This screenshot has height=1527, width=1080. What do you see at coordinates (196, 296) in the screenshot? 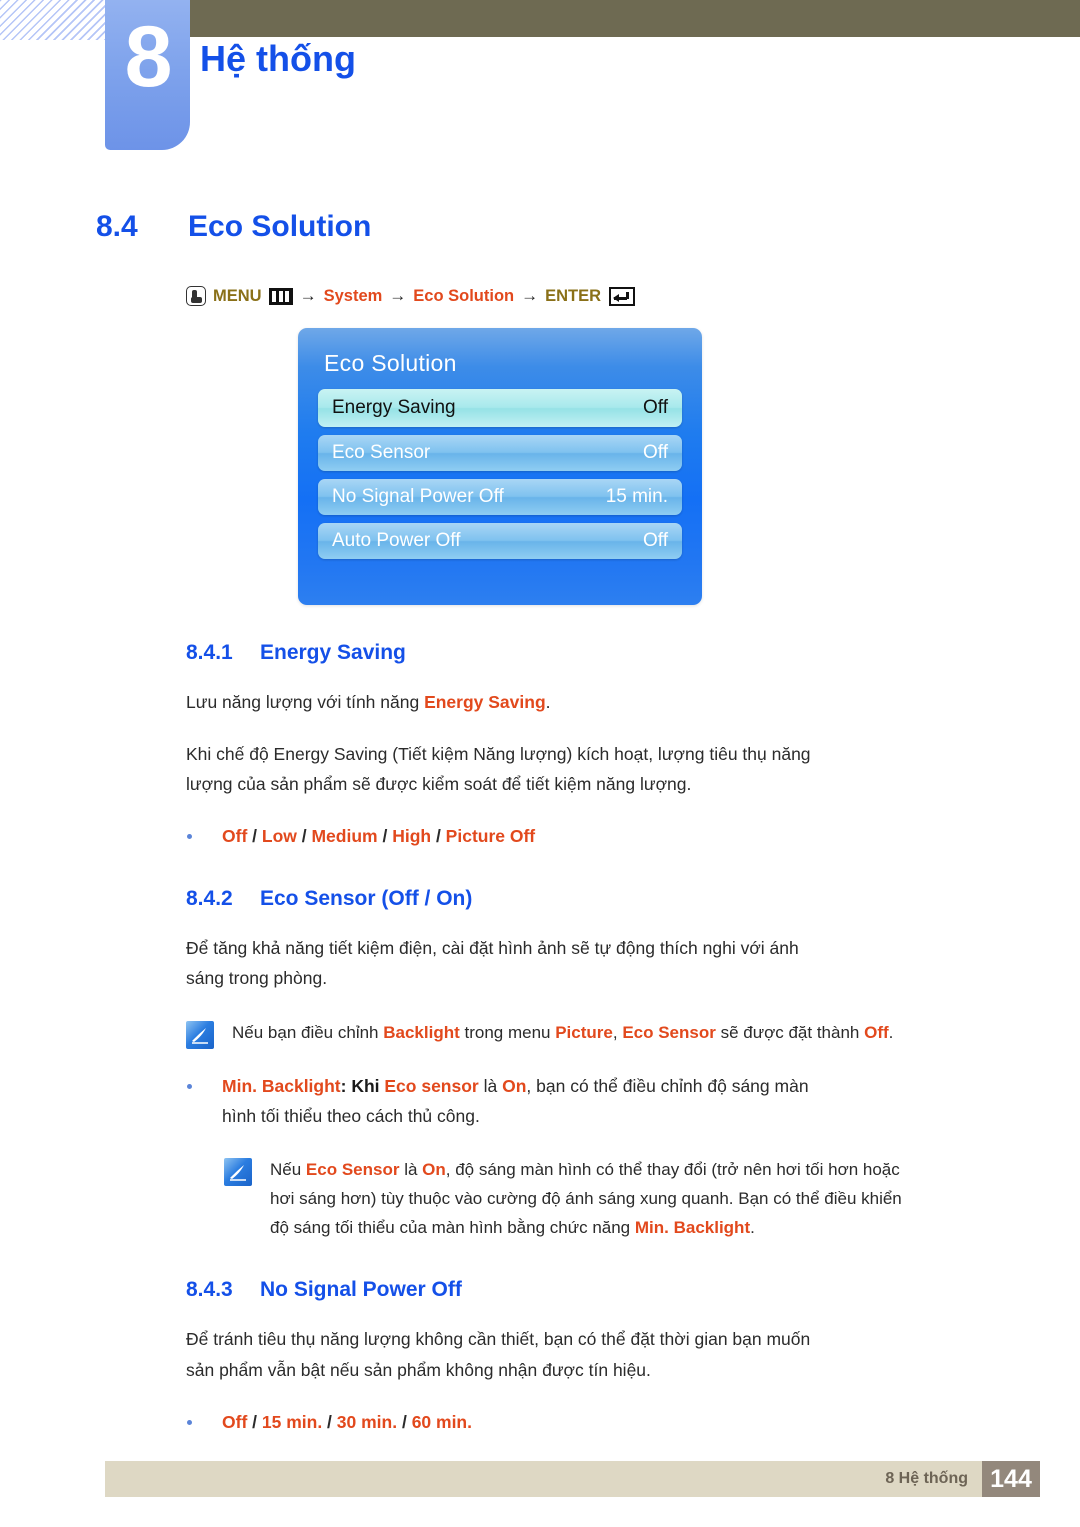
I see `hand-pointer-icon` at bounding box center [196, 296].